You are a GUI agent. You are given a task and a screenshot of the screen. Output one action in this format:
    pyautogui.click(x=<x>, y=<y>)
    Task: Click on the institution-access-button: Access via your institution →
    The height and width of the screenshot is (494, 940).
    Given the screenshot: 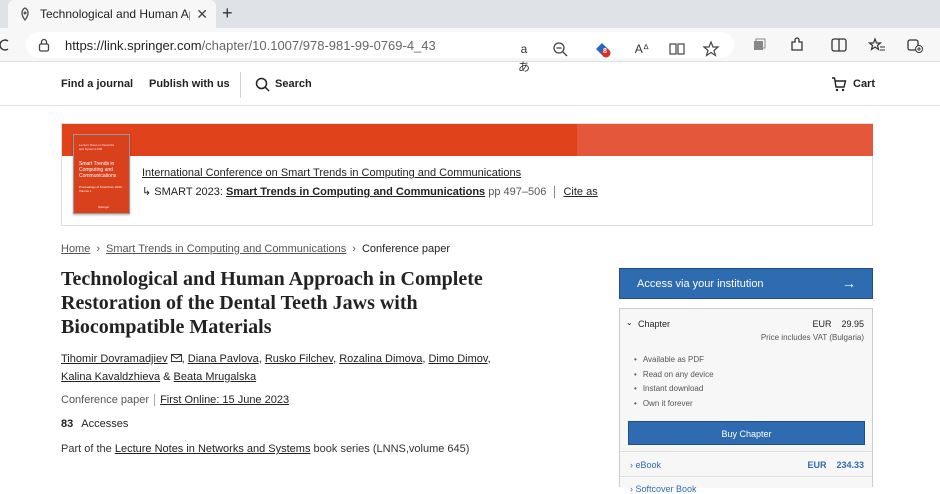 What is the action you would take?
    pyautogui.click(x=746, y=283)
    